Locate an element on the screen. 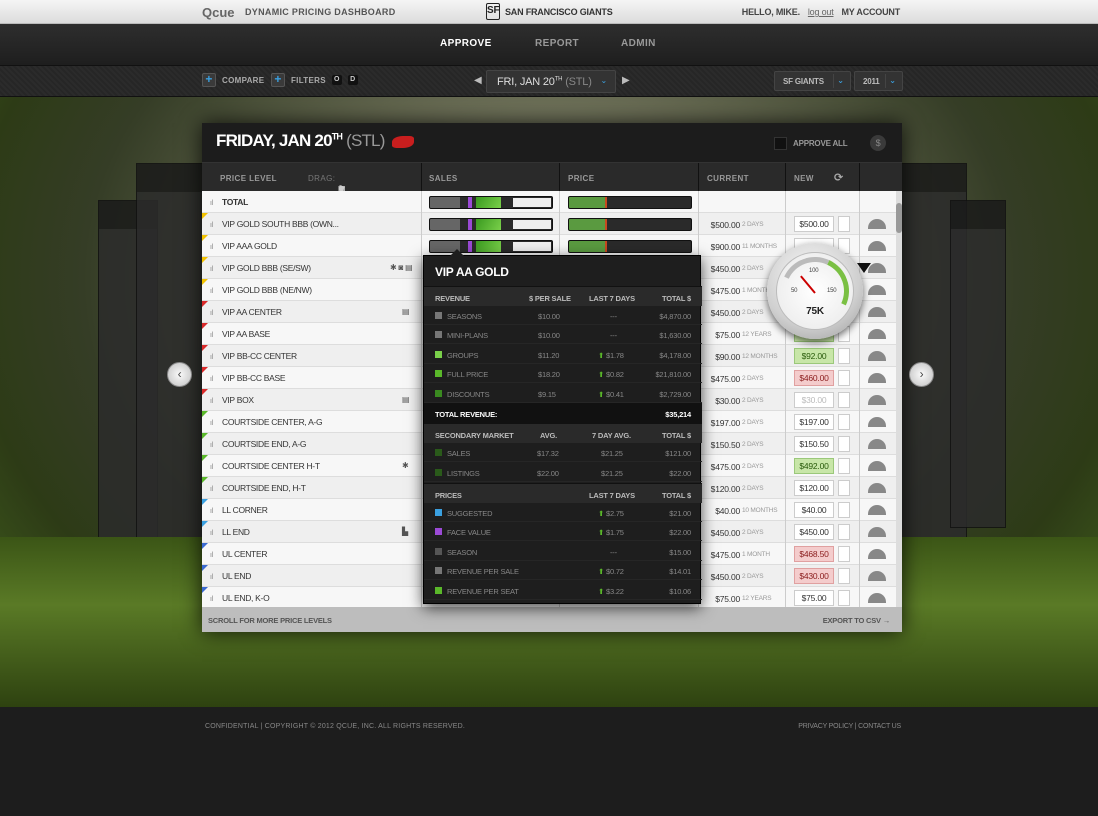 The image size is (1098, 816). approve-all-checkbox is located at coordinates (780, 143).